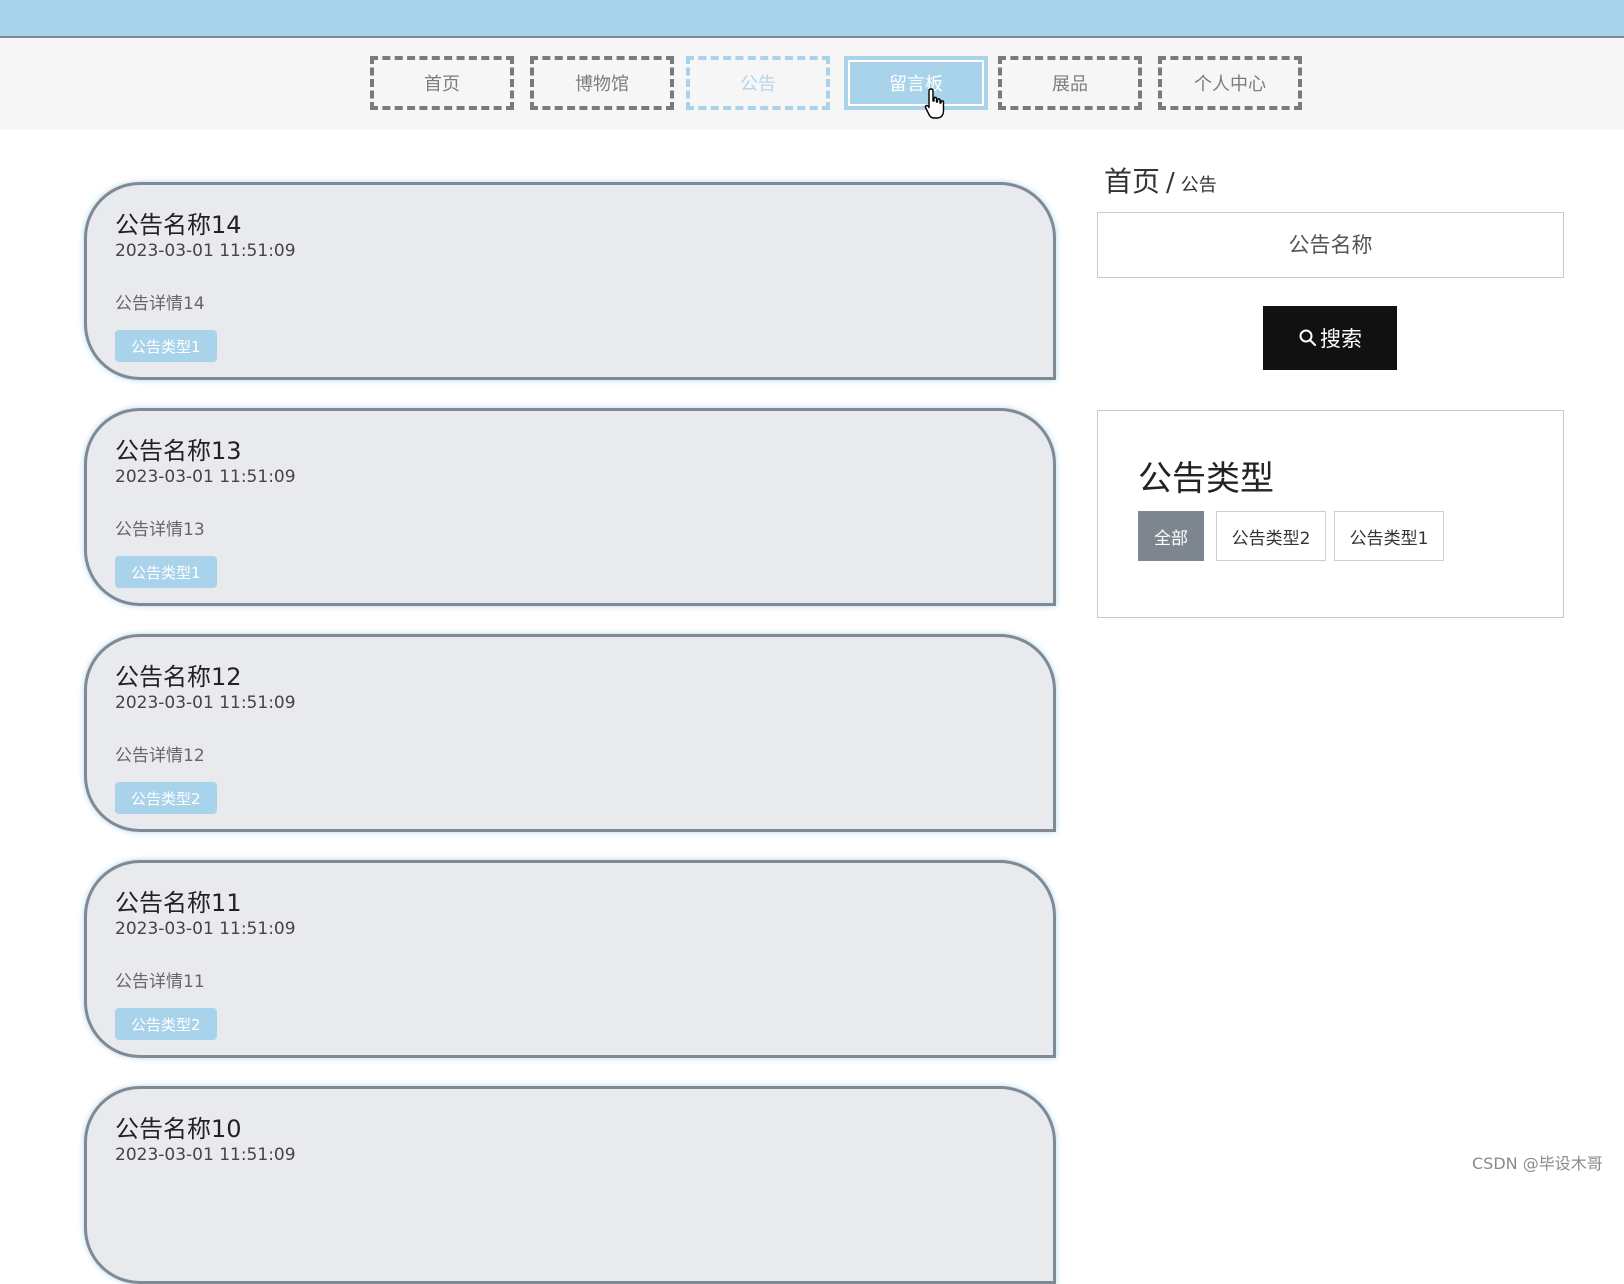  Describe the element at coordinates (442, 83) in the screenshot. I see `nav-item-home: 首页` at that location.